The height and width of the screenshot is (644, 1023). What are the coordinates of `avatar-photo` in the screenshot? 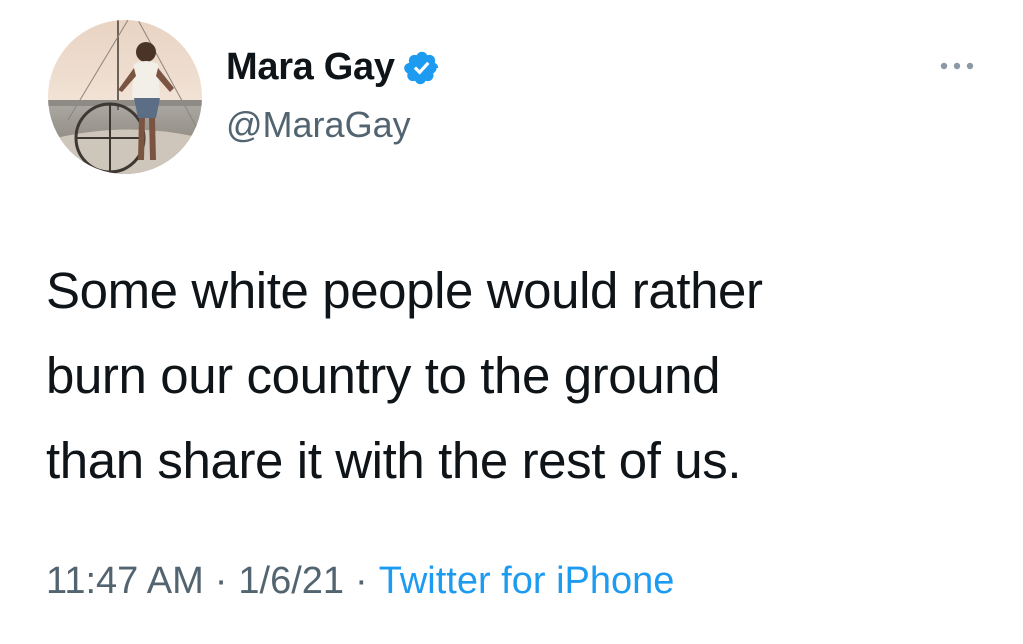 It's located at (125, 97).